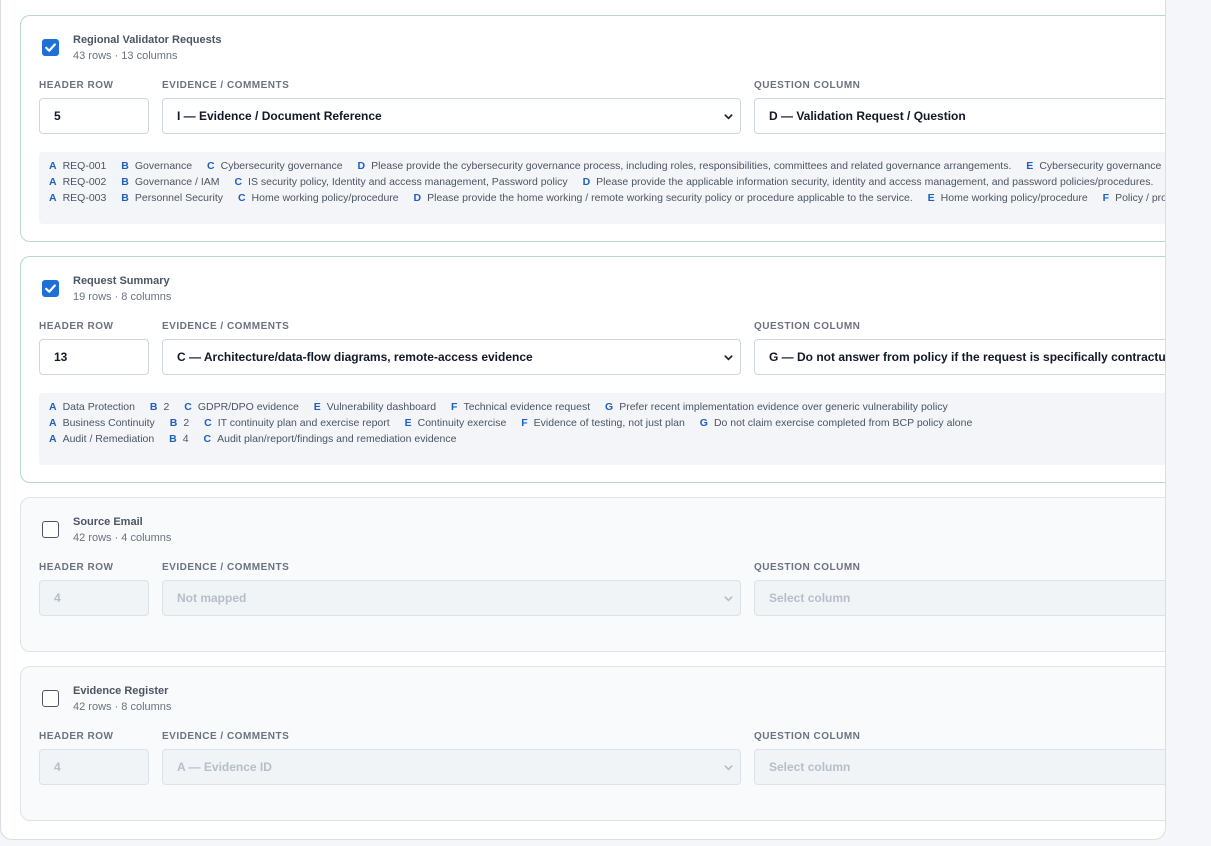  What do you see at coordinates (122, 297) in the screenshot?
I see `sheet-meta: 19 rows · 8 columns` at bounding box center [122, 297].